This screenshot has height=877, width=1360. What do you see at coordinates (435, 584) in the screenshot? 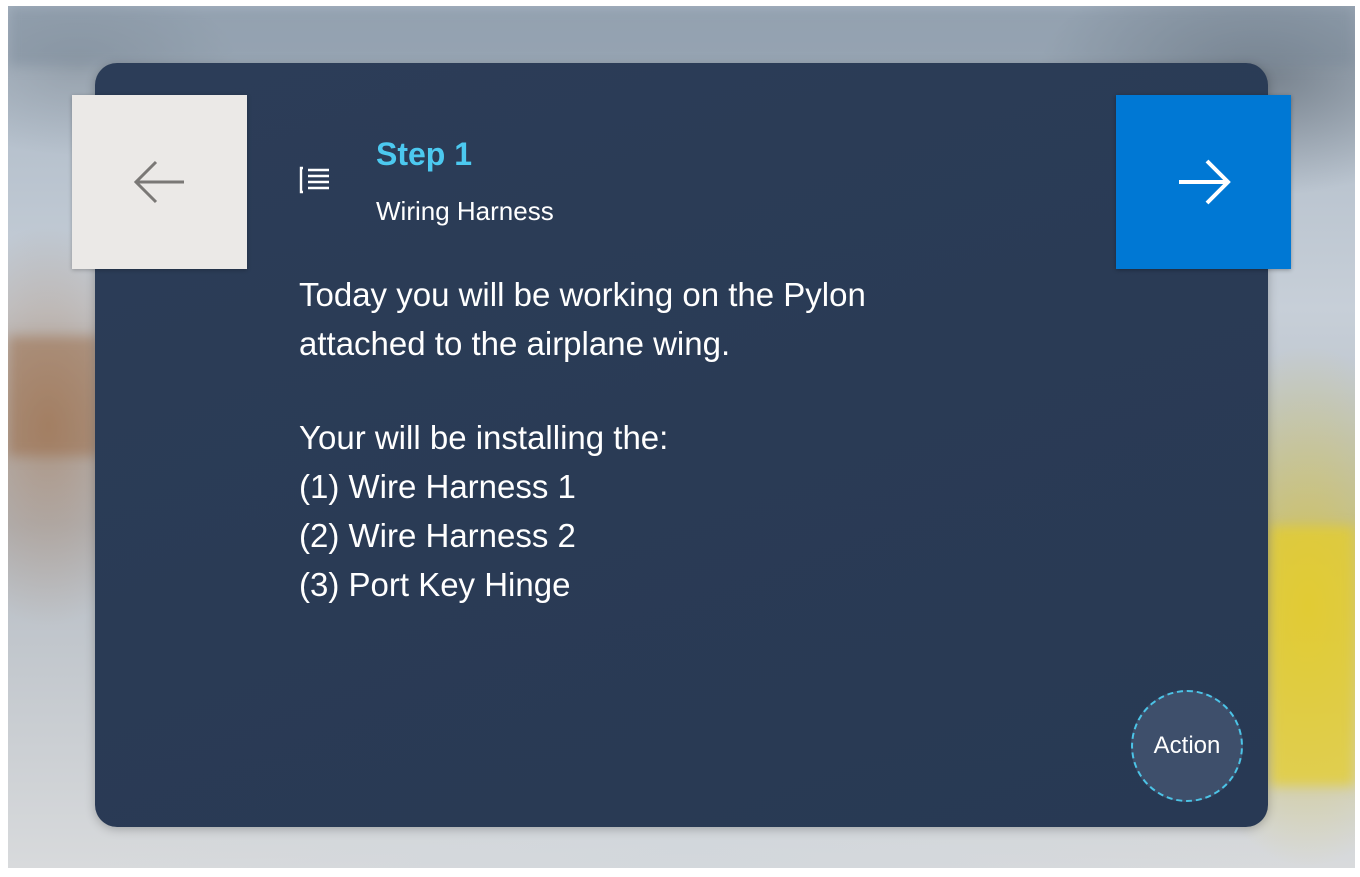
I see `list-item: (3) Port Key Hinge` at bounding box center [435, 584].